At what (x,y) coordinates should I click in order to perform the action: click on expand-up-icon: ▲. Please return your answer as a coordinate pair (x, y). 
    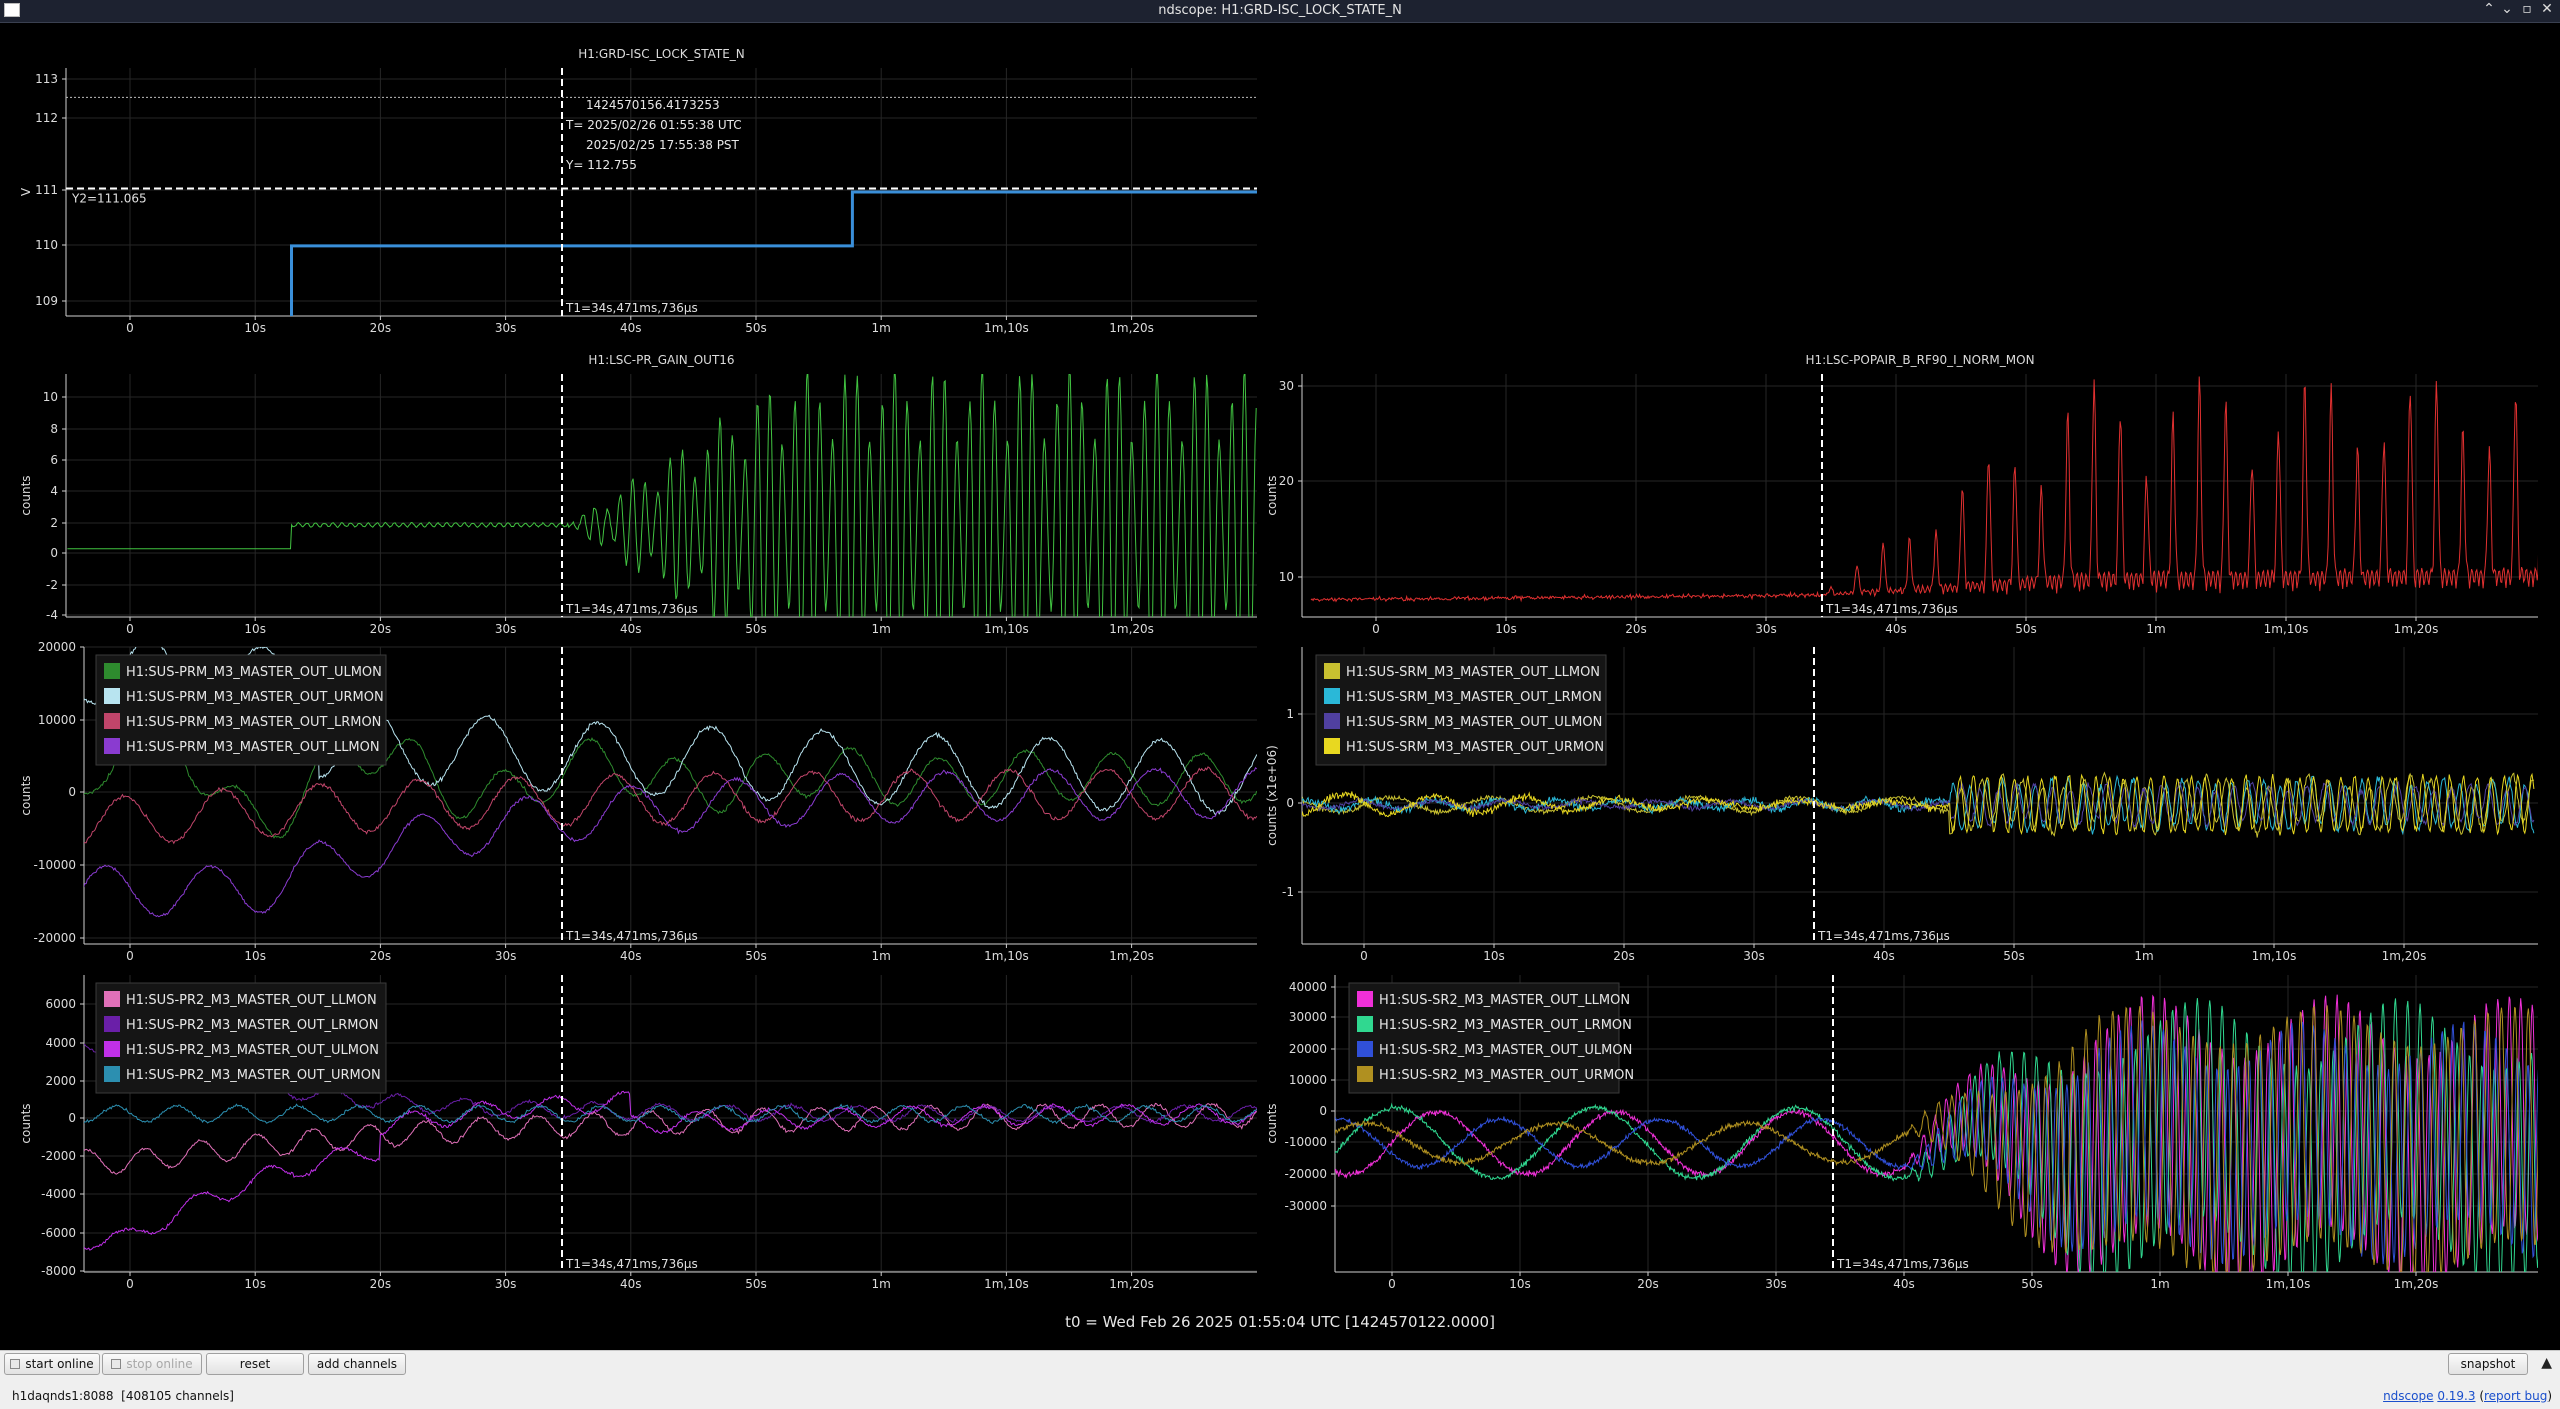
    Looking at the image, I should click on (2546, 1363).